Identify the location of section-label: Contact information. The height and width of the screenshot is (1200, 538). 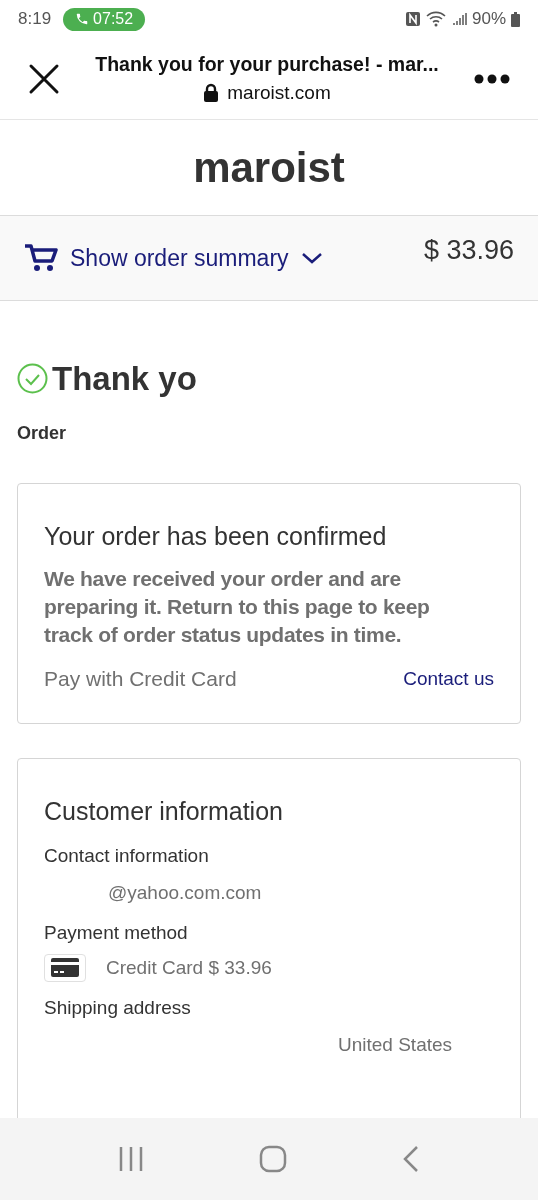
(127, 856).